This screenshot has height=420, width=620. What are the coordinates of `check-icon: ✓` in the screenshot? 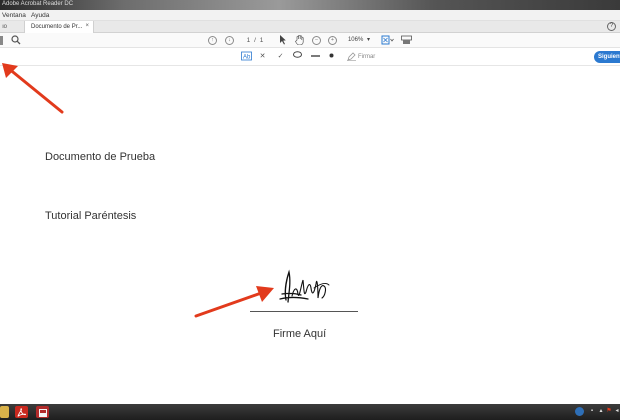 It's located at (280, 57).